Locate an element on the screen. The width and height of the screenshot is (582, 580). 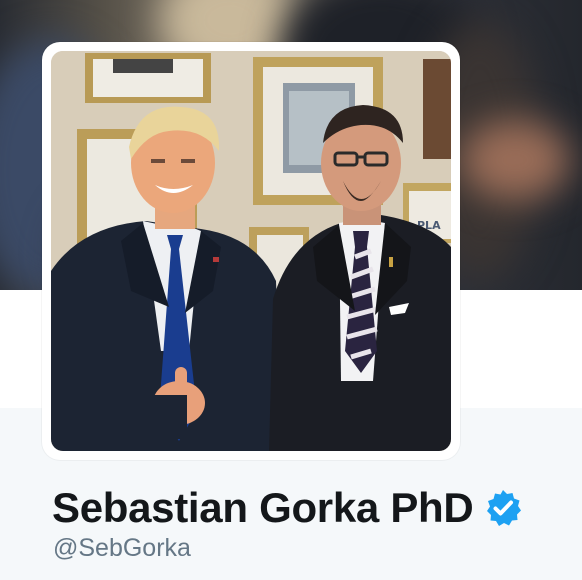
profile-name-row: Sebastian Gorka PhD is located at coordinates (287, 508).